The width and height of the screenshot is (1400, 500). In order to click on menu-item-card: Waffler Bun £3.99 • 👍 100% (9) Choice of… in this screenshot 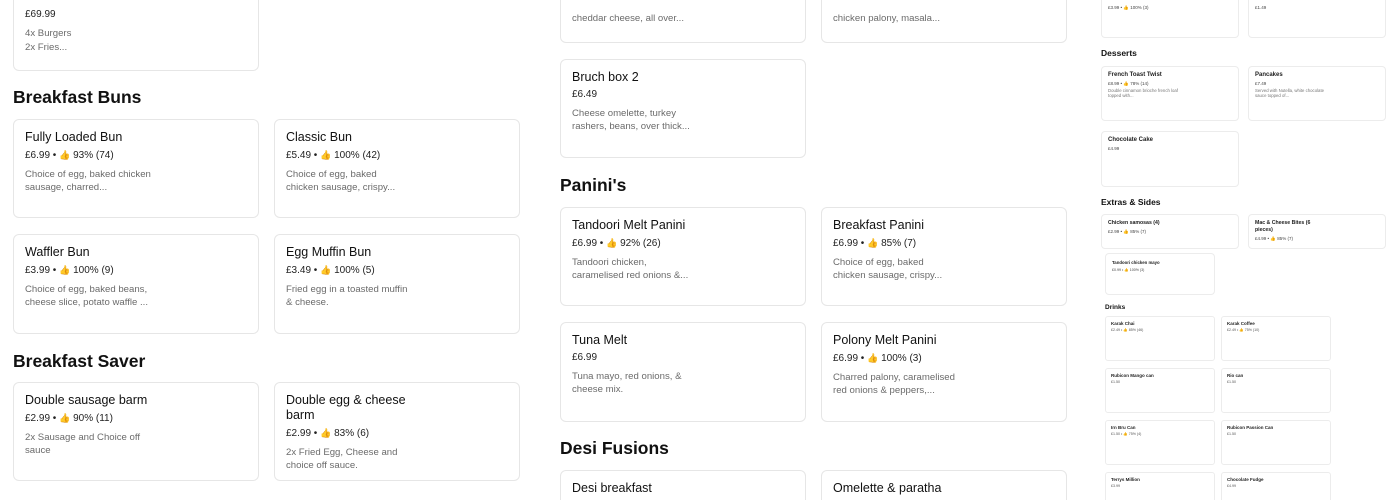, I will do `click(136, 284)`.